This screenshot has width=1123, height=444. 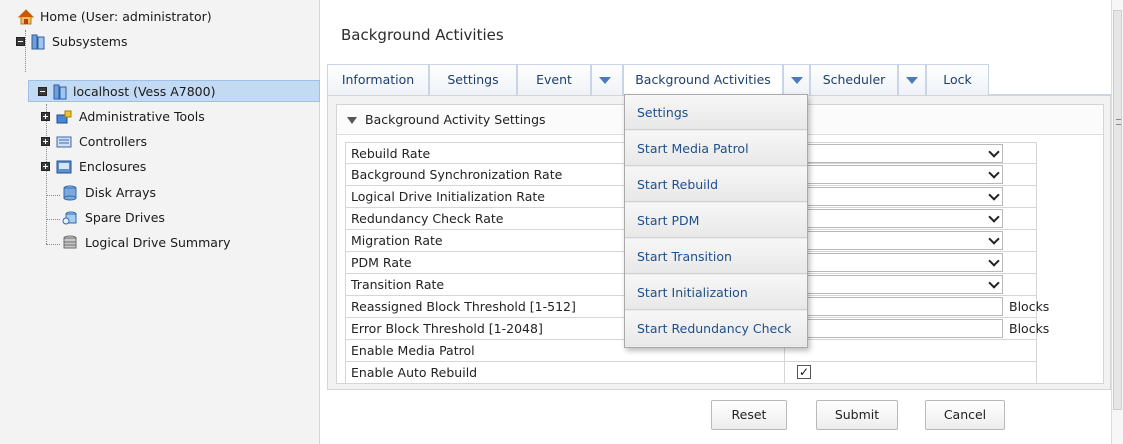 What do you see at coordinates (64, 167) in the screenshot?
I see `enclosure-icon` at bounding box center [64, 167].